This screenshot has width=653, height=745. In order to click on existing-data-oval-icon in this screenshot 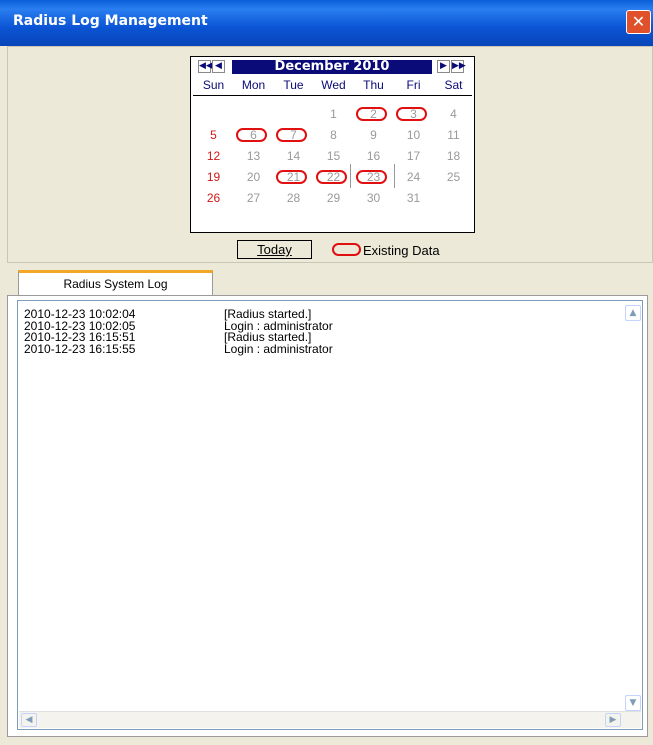, I will do `click(346, 249)`.